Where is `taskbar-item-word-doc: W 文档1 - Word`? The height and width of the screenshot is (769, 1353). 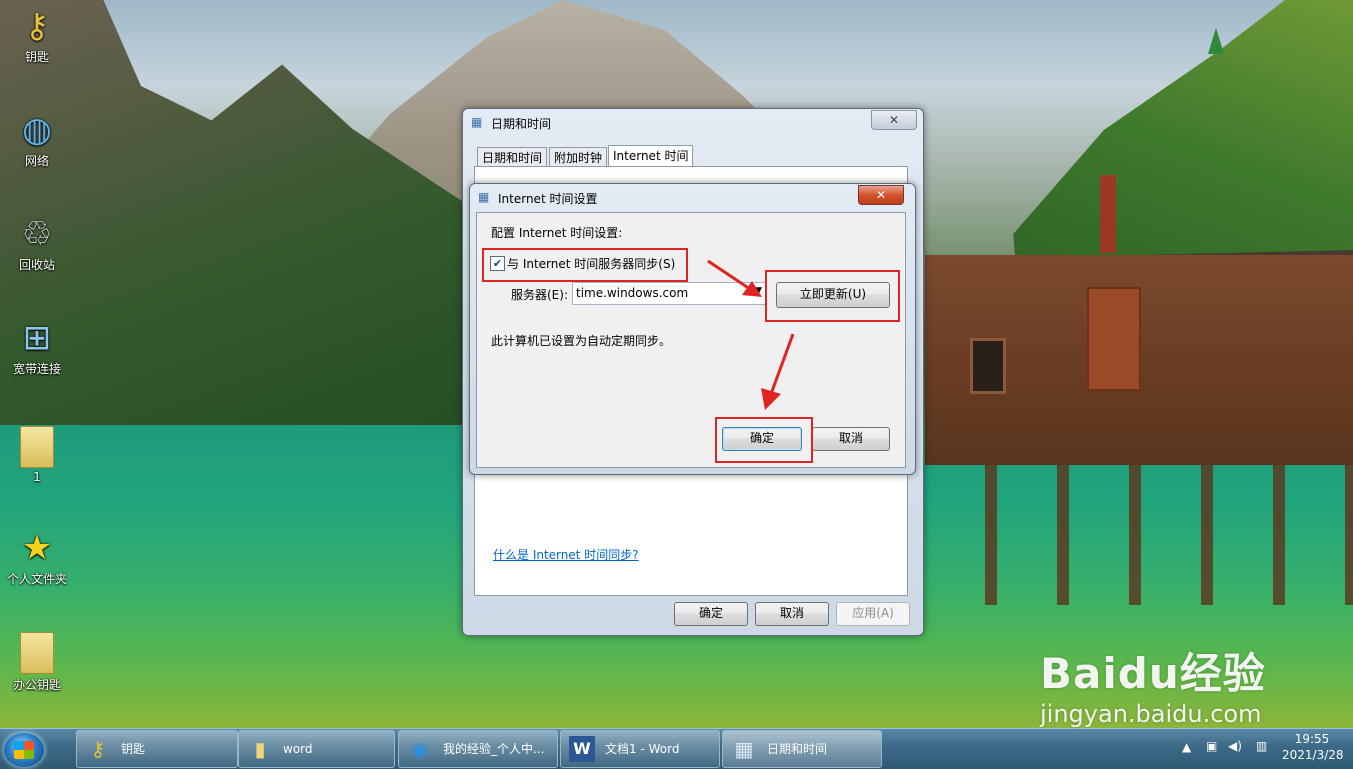 taskbar-item-word-doc: W 文档1 - Word is located at coordinates (640, 749).